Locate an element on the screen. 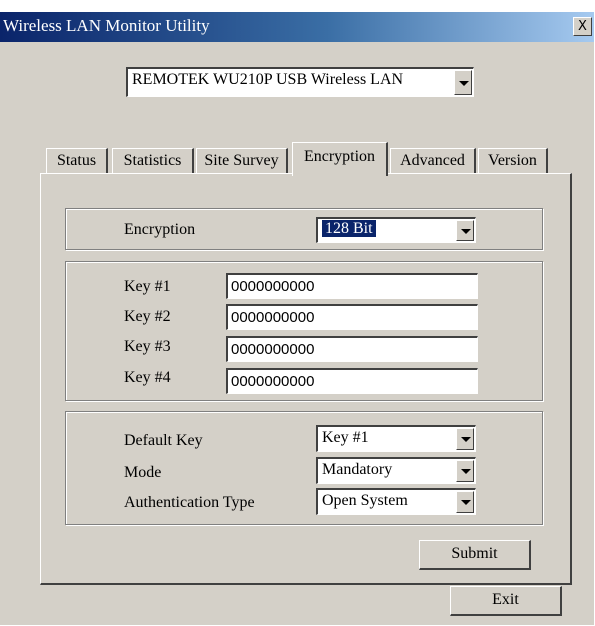 This screenshot has height=626, width=595. auth-type-label: Authentication Type is located at coordinates (189, 502).